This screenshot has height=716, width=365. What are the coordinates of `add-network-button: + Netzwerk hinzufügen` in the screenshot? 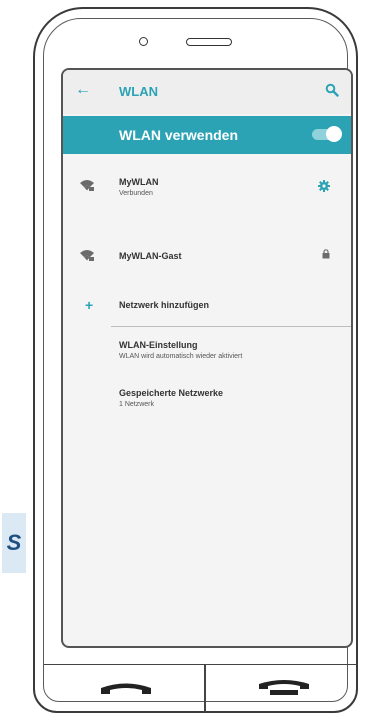 It's located at (207, 307).